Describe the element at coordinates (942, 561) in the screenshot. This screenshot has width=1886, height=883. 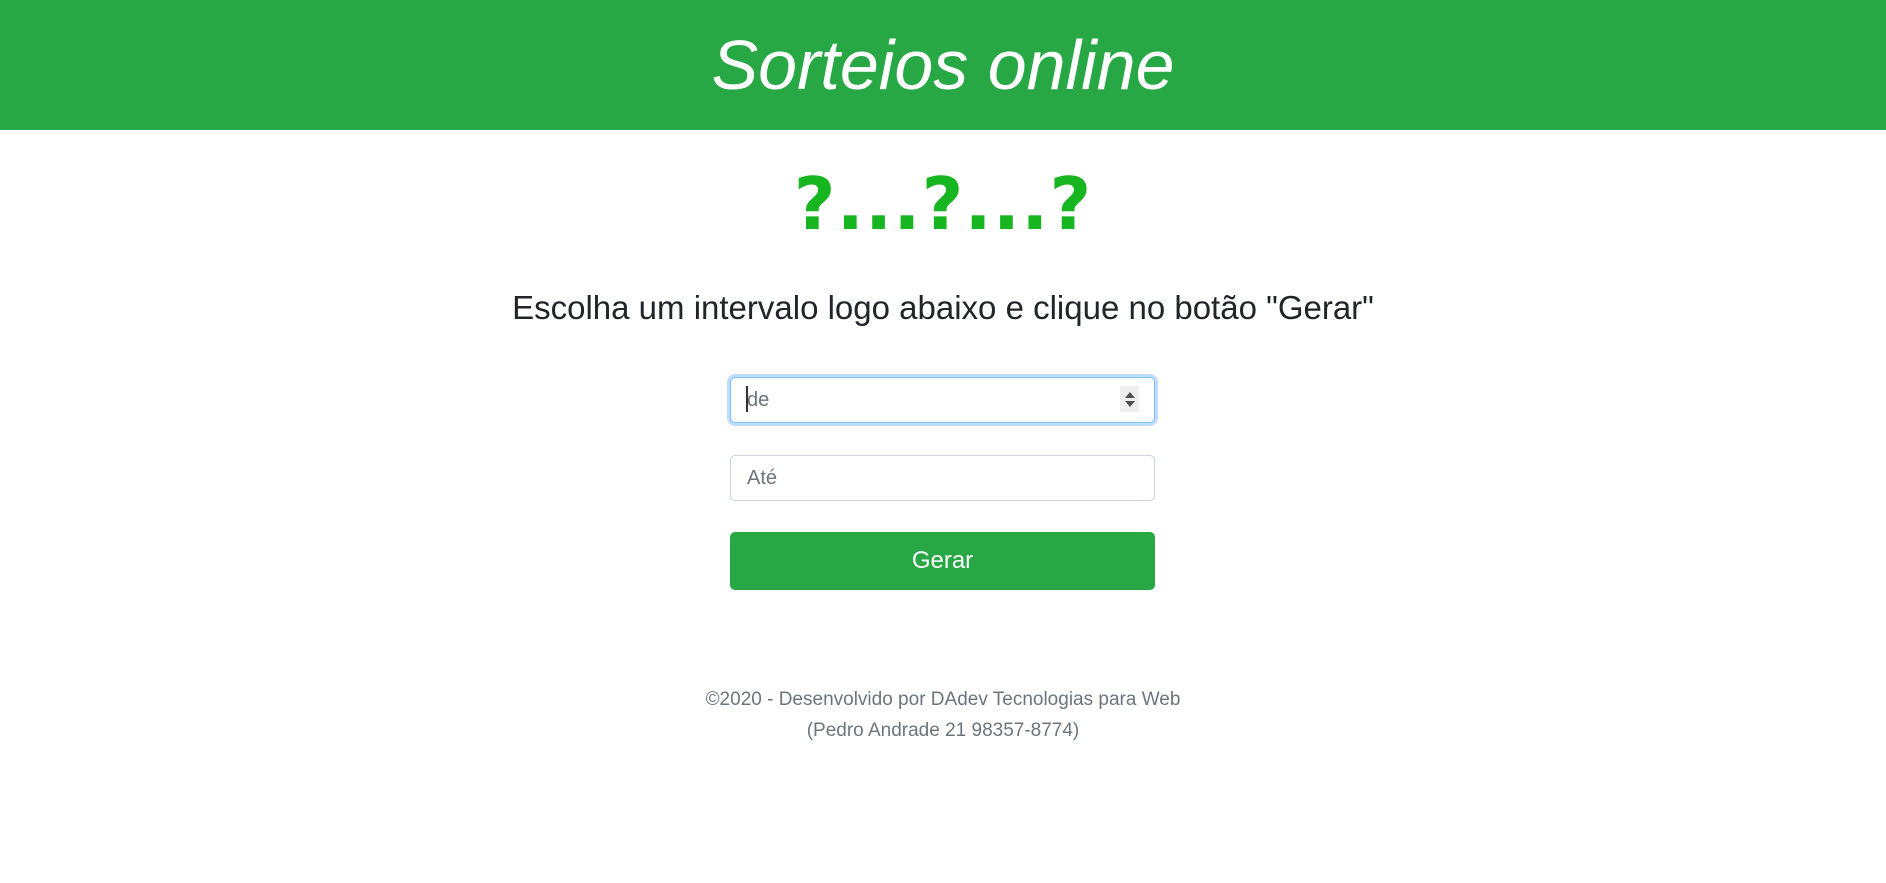
I see `generate-button: Gerar` at that location.